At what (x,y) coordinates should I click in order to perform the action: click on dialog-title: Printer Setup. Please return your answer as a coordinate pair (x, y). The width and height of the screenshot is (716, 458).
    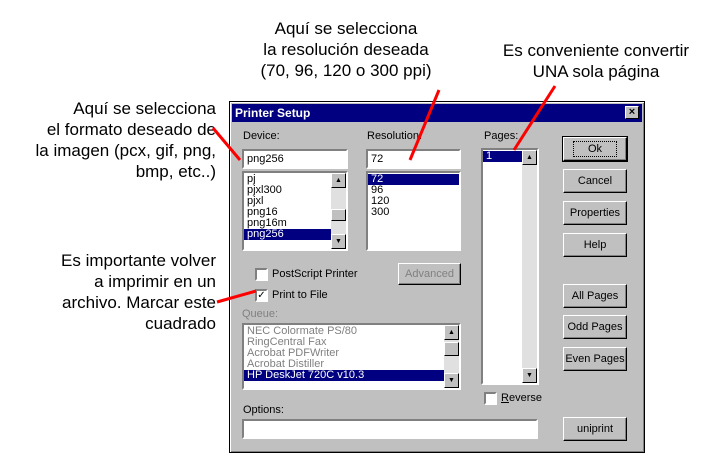
    Looking at the image, I should click on (273, 113).